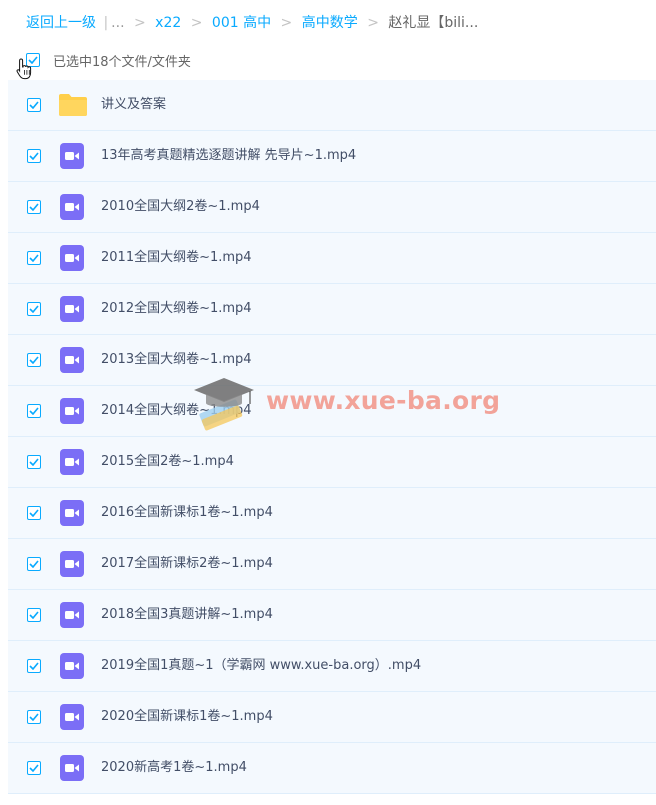  Describe the element at coordinates (332, 513) in the screenshot. I see `file-row: 2016全国新课标1卷~1.mp4` at that location.